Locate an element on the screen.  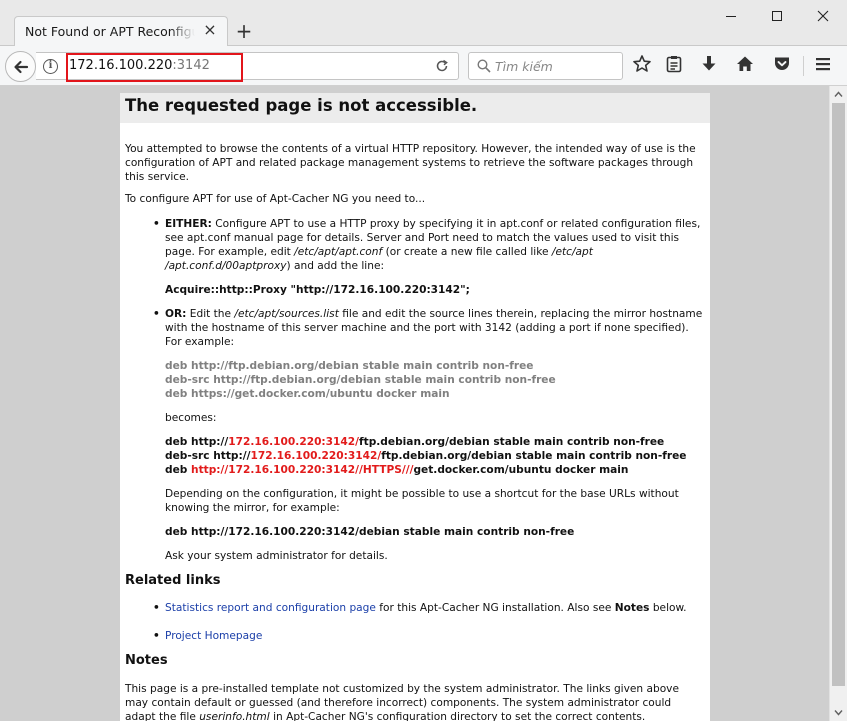
hamburger-menu-icon is located at coordinates (823, 64).